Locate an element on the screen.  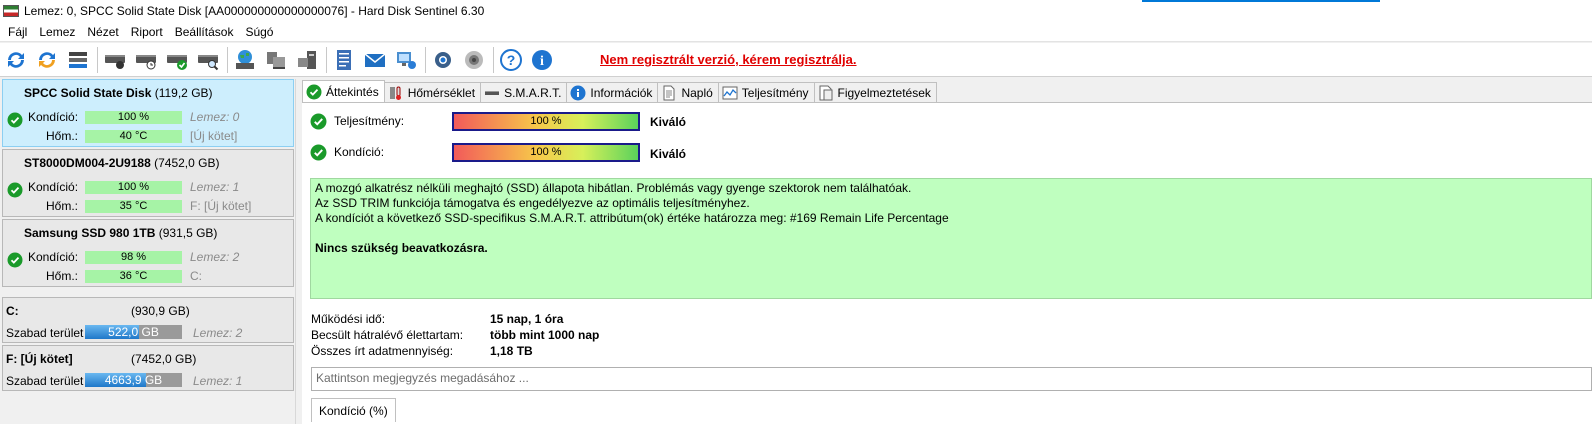
info-icon: i is located at coordinates (542, 60).